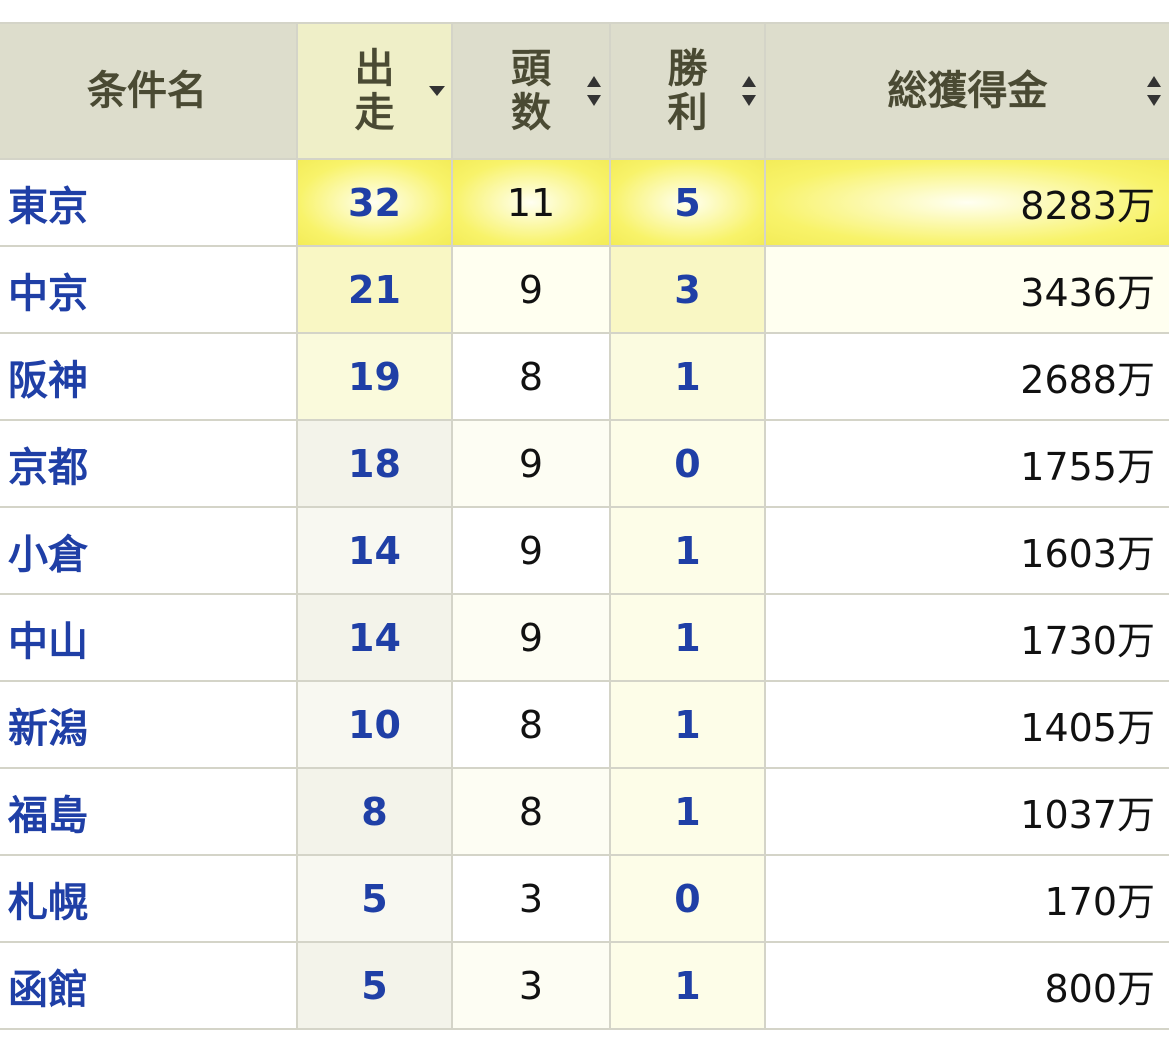  Describe the element at coordinates (48, 903) in the screenshot. I see `racecourse-link: 札幌` at that location.